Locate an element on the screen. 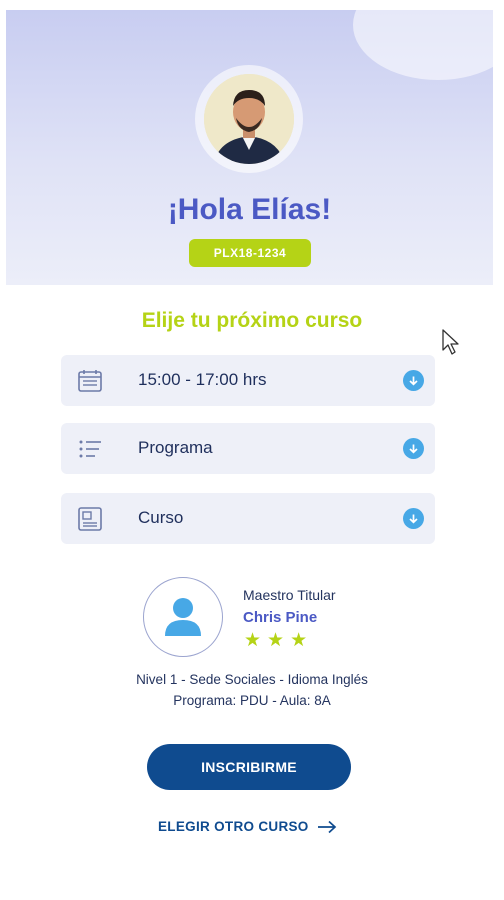  teacher-avatar is located at coordinates (183, 617).